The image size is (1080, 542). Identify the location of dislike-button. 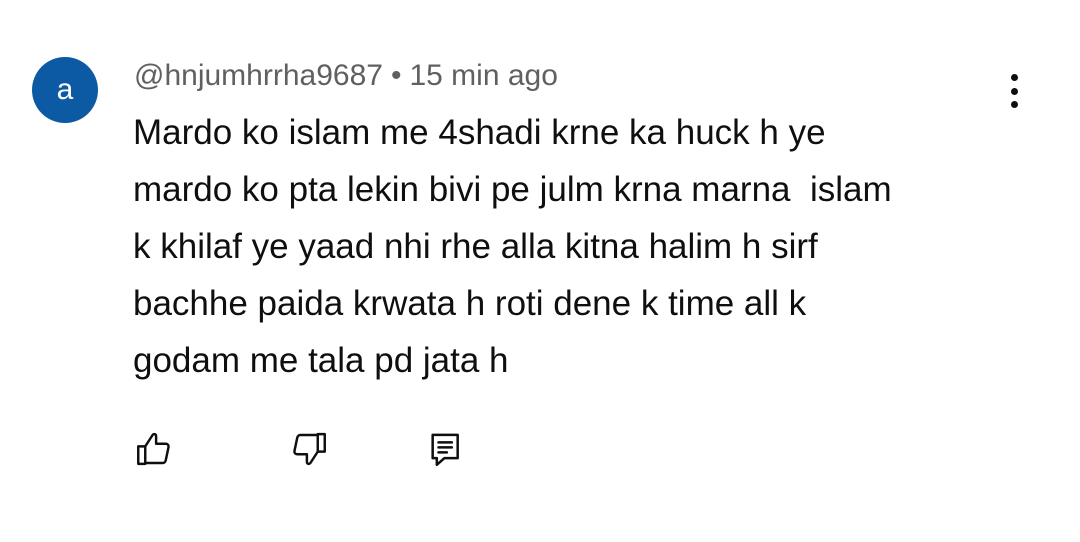
(309, 449).